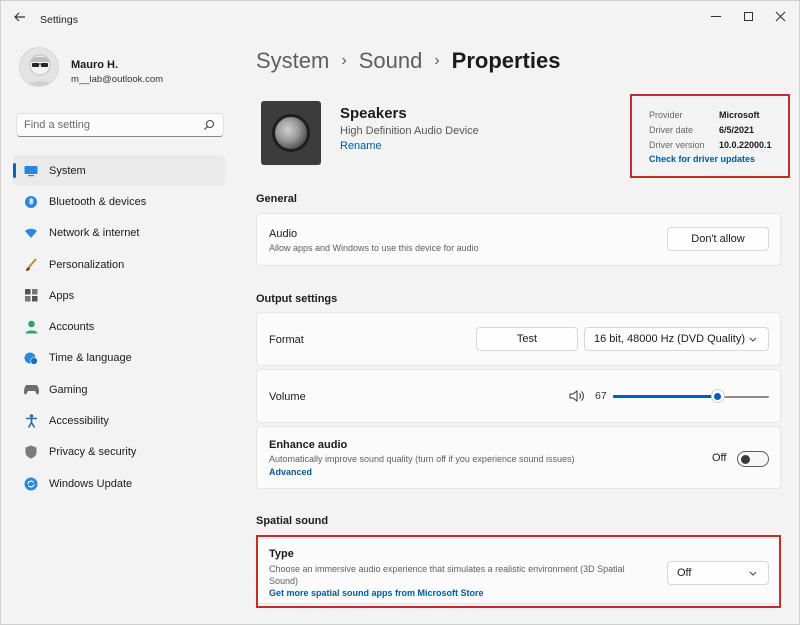 Image resolution: width=800 pixels, height=625 pixels. Describe the element at coordinates (119, 171) in the screenshot. I see `sidebar-item-system: System` at that location.